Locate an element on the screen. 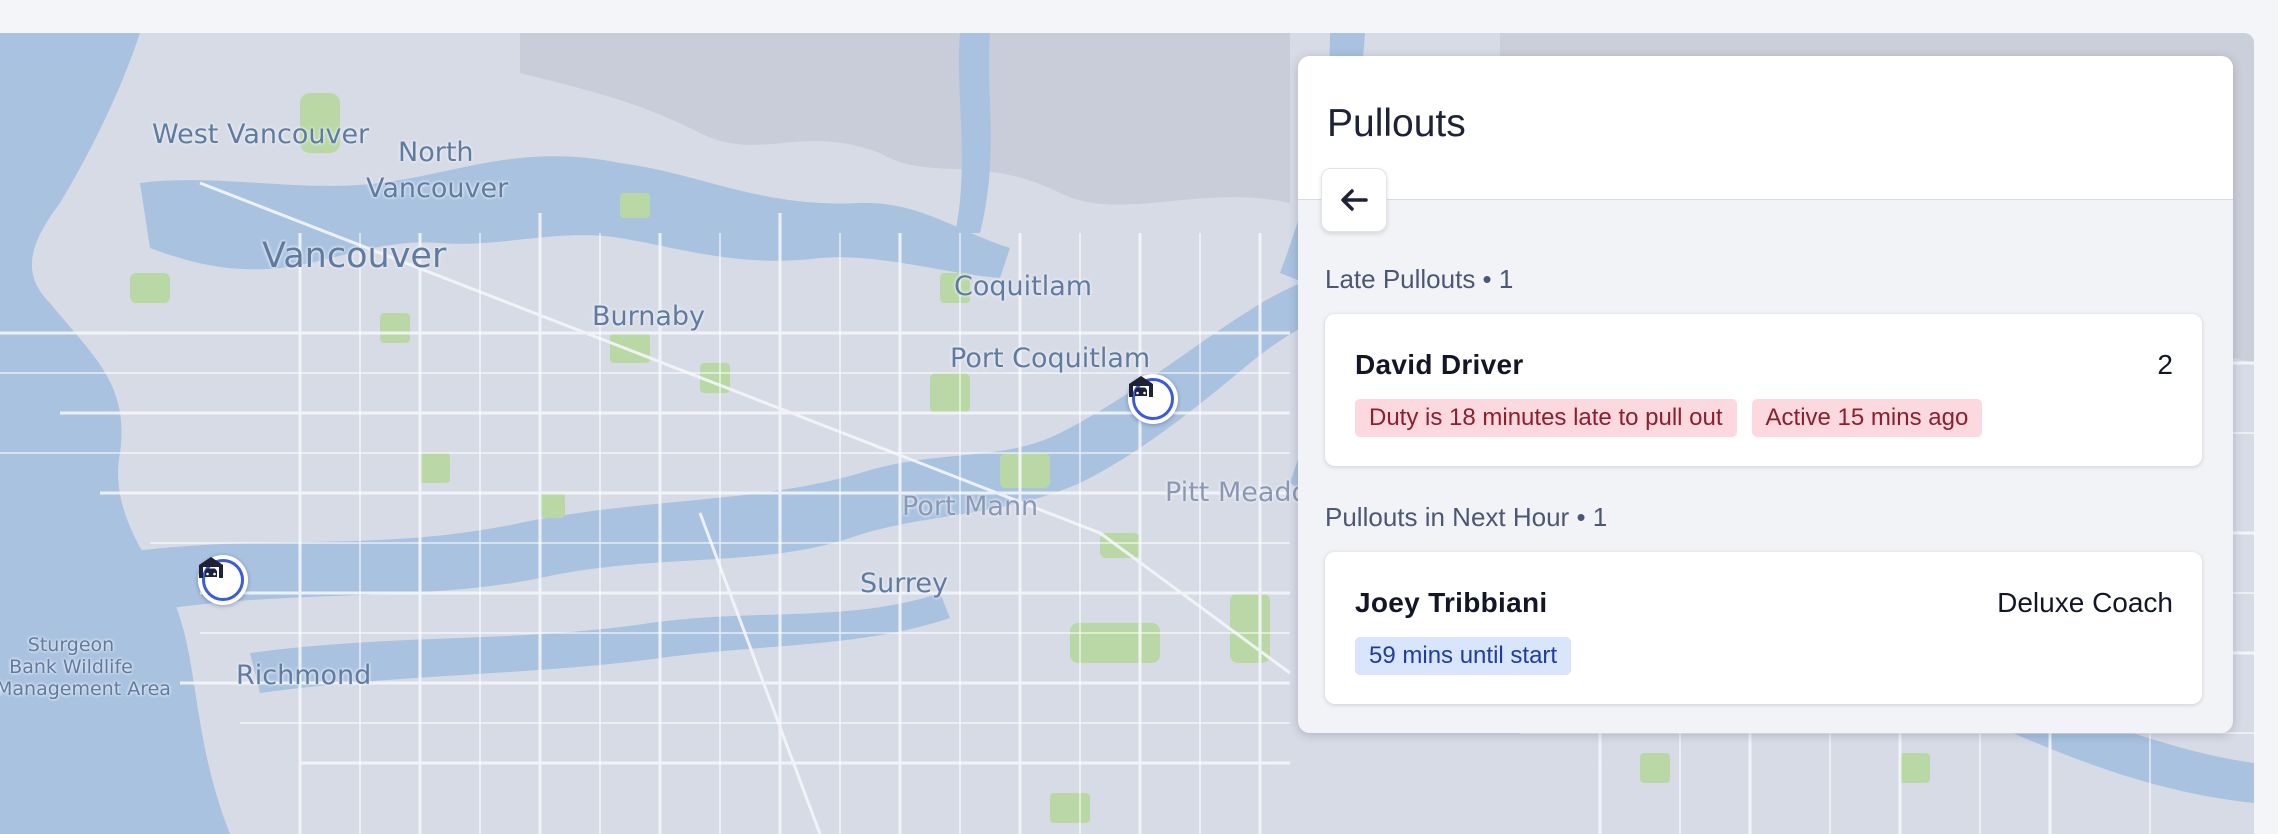 The height and width of the screenshot is (834, 2278). panel-header: Pullouts is located at coordinates (1765, 128).